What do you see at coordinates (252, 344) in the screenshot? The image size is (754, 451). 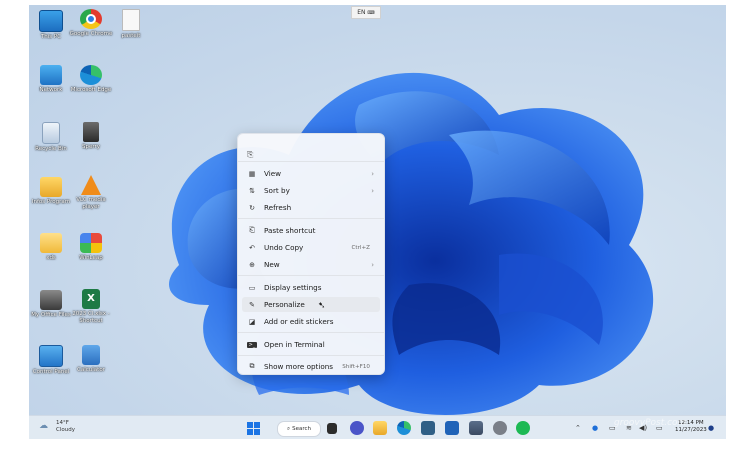 I see `terminal-icon: >_` at bounding box center [252, 344].